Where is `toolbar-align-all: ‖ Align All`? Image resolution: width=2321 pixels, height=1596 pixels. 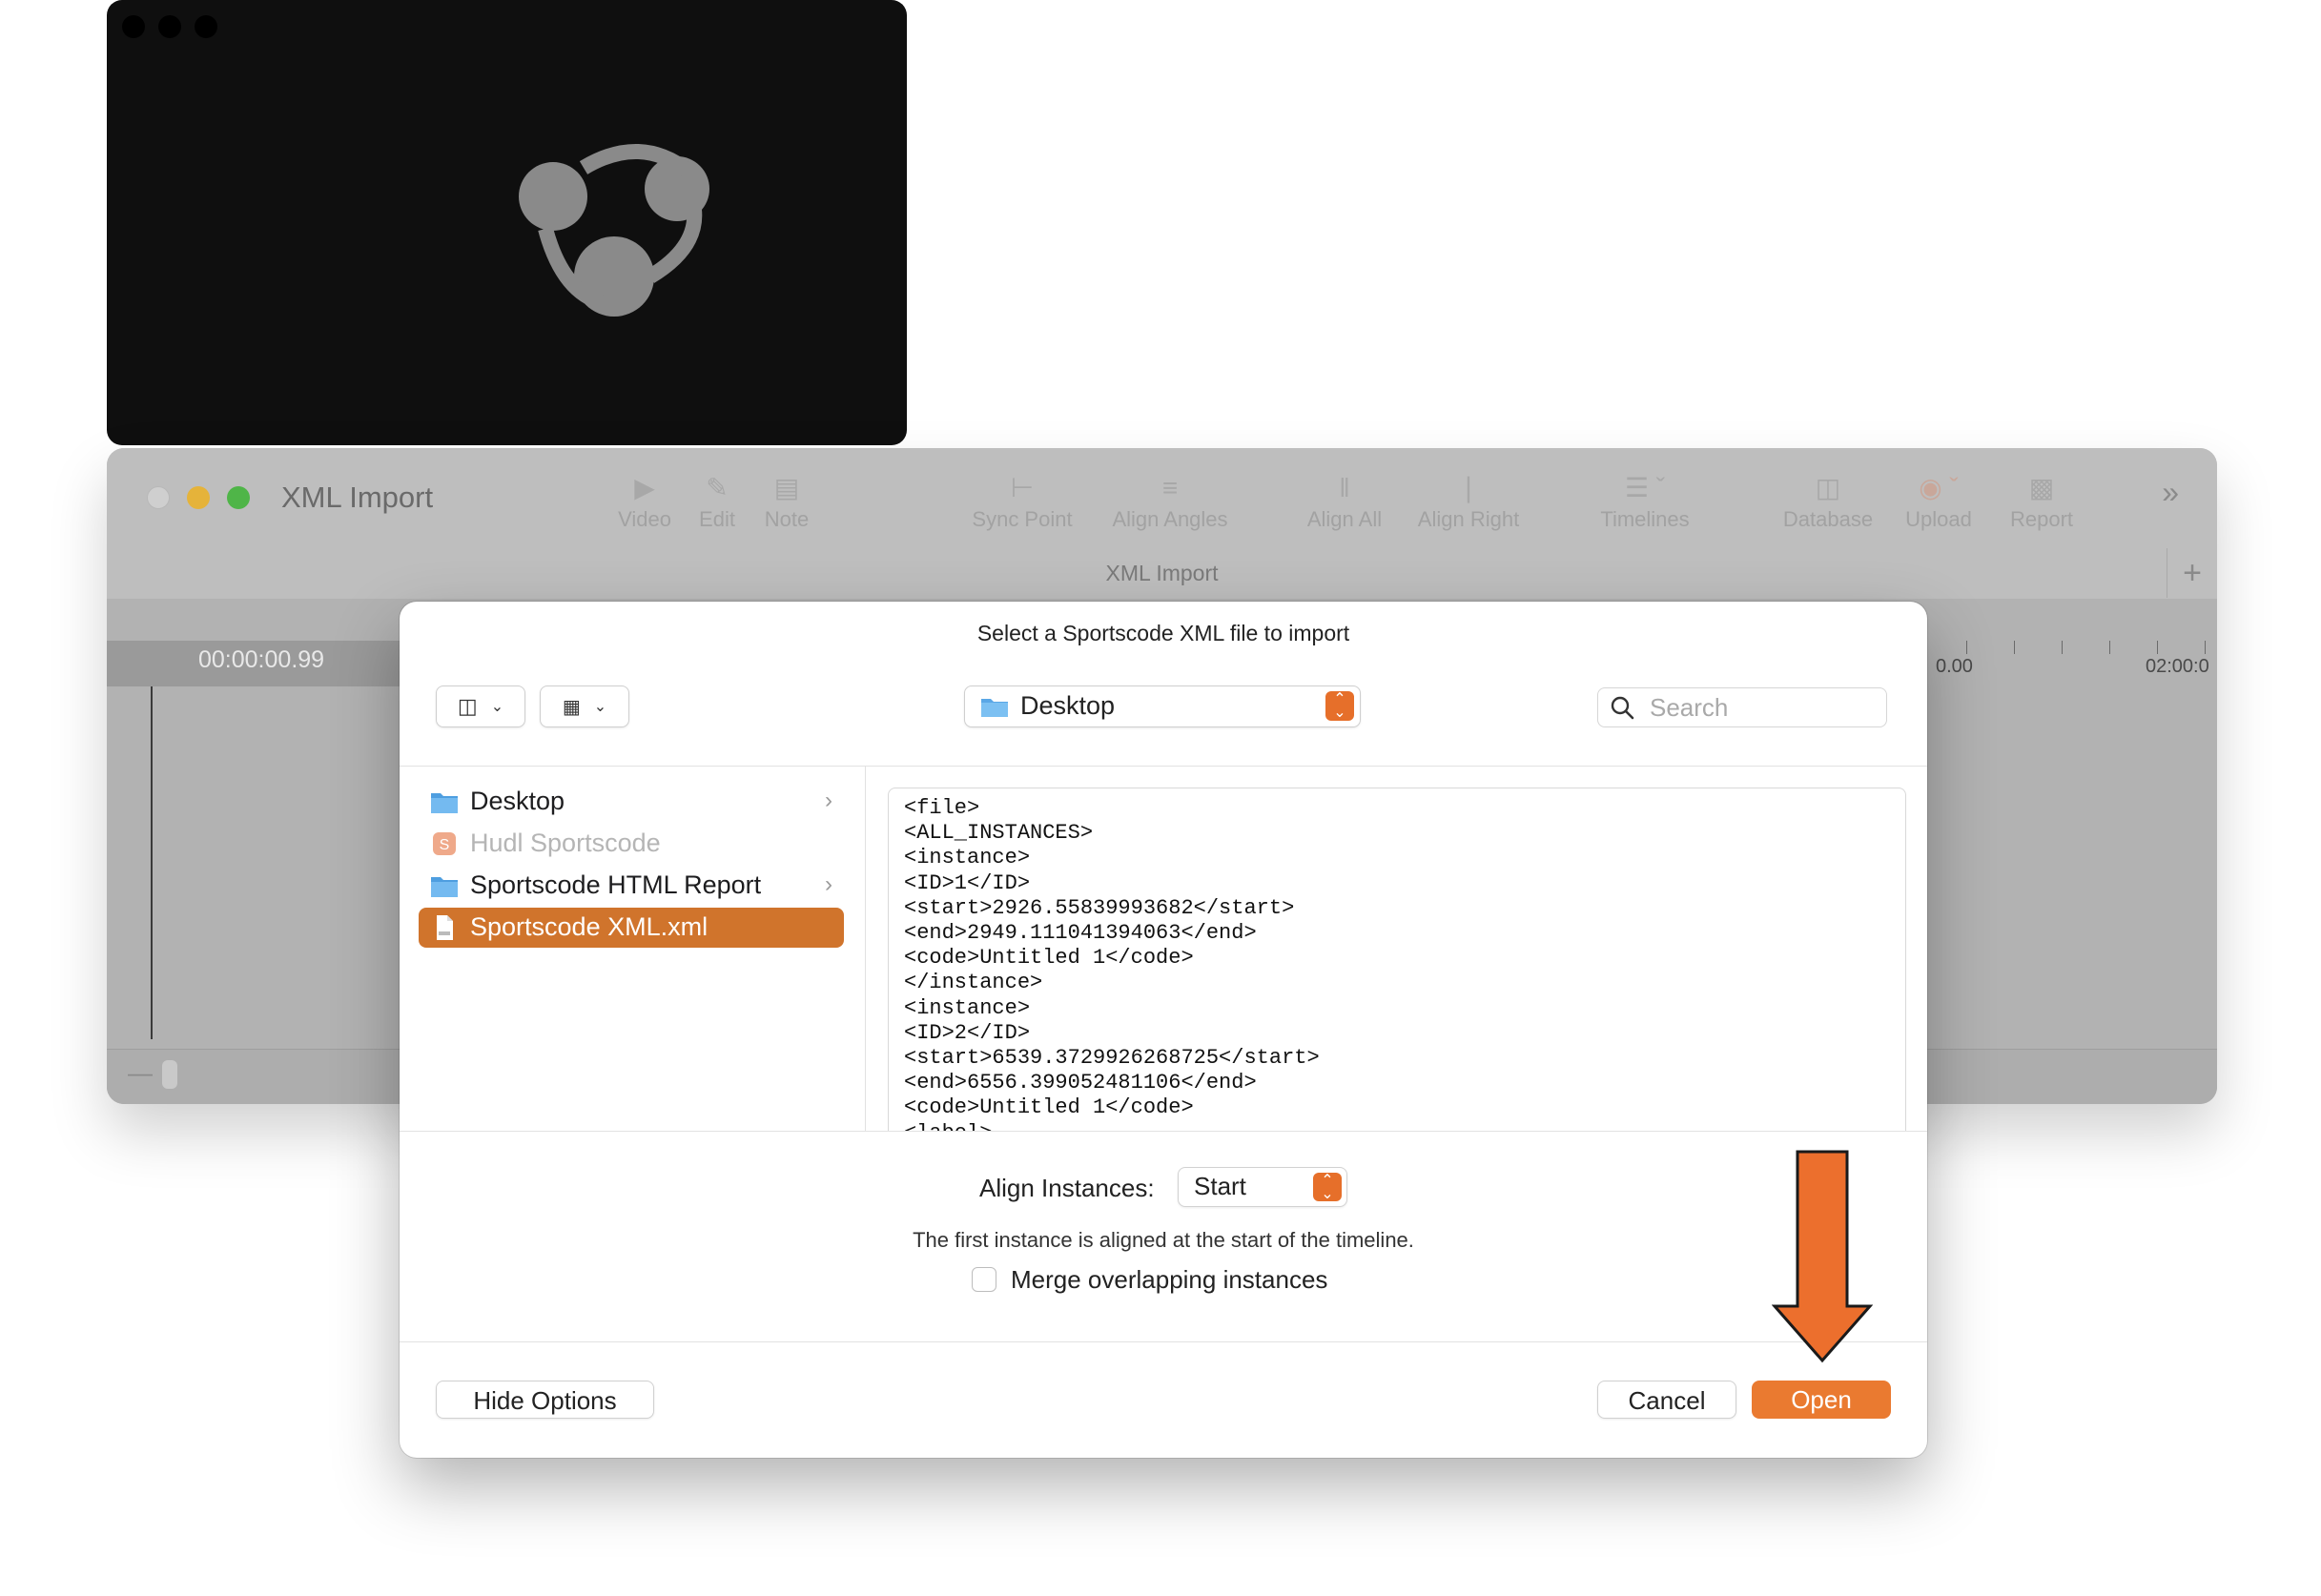 toolbar-align-all: ‖ Align All is located at coordinates (1344, 500).